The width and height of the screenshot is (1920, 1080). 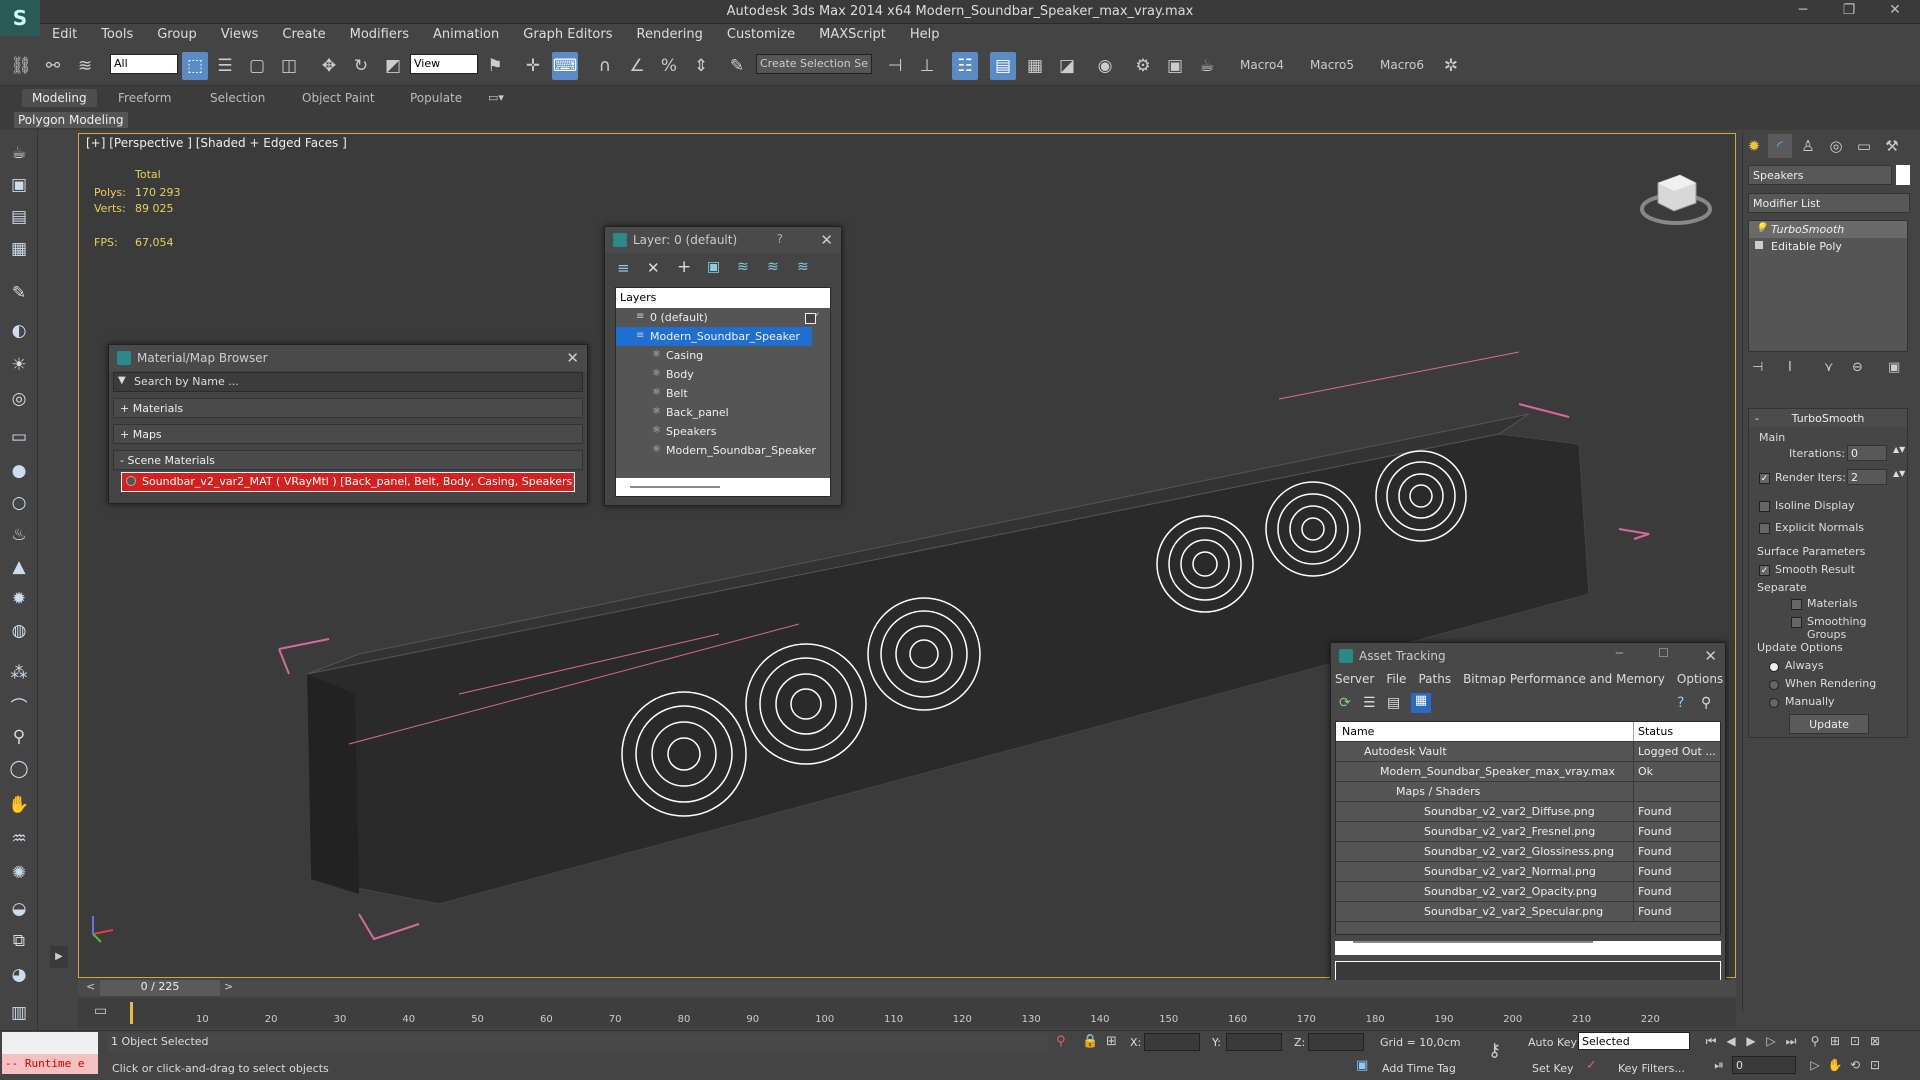 What do you see at coordinates (237, 98) in the screenshot?
I see `tab-selection: Selection` at bounding box center [237, 98].